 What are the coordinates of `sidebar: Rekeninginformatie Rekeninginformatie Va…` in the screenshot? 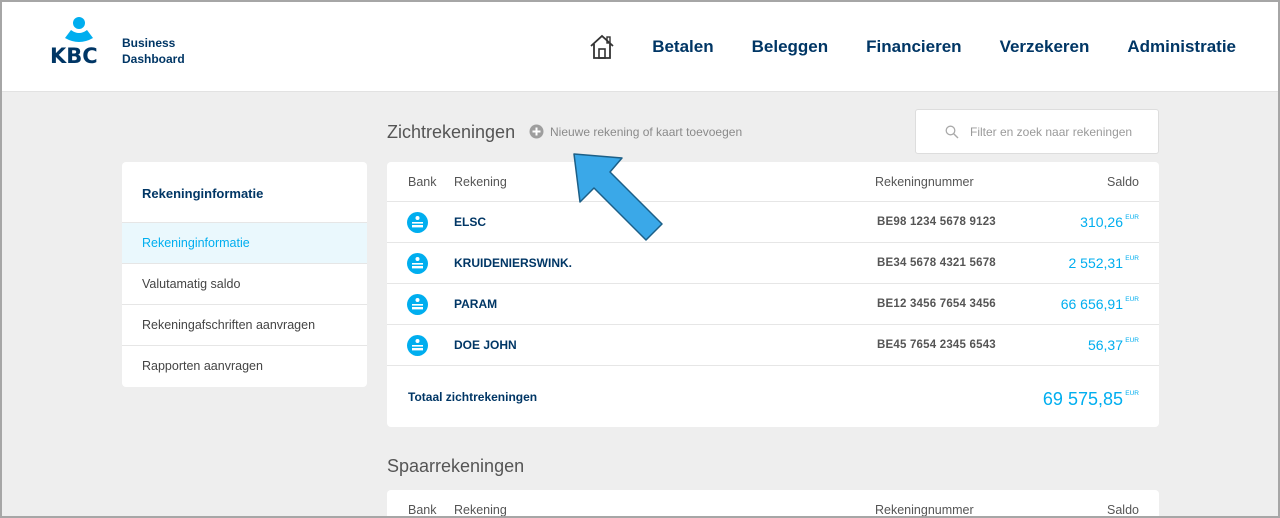 It's located at (244, 274).